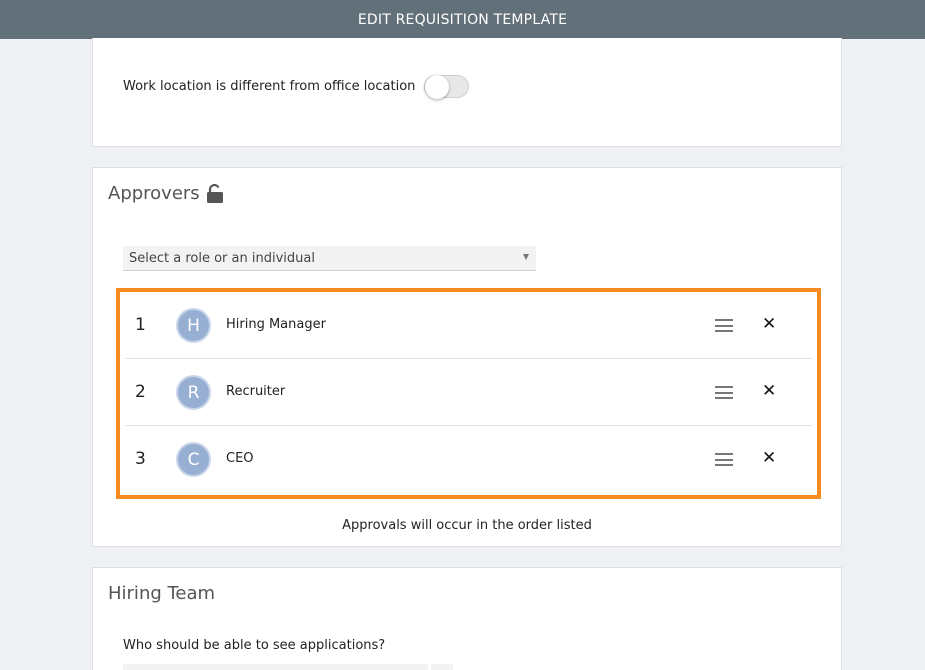 The height and width of the screenshot is (670, 925). What do you see at coordinates (140, 392) in the screenshot?
I see `approver-order: 2` at bounding box center [140, 392].